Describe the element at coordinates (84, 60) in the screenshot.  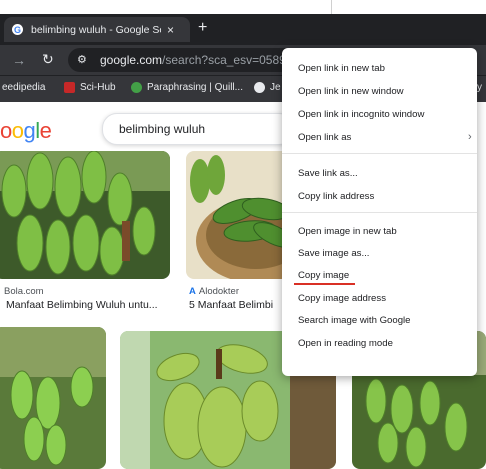
I see `site-info-icon: ⚙` at that location.